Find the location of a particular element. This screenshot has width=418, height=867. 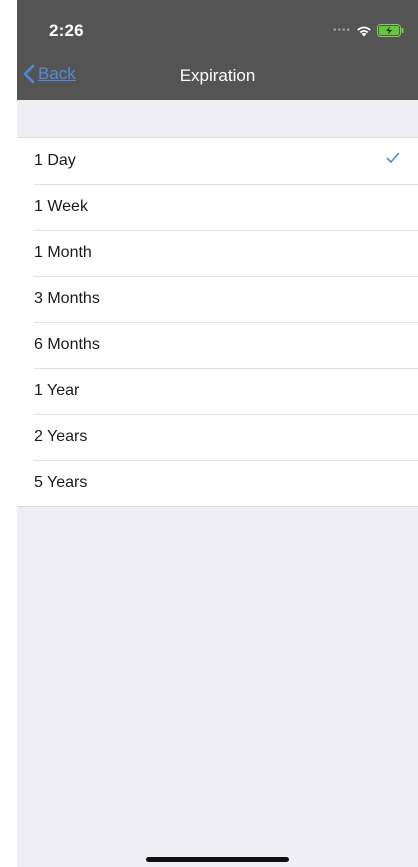

battery-charging-icon is located at coordinates (390, 30).